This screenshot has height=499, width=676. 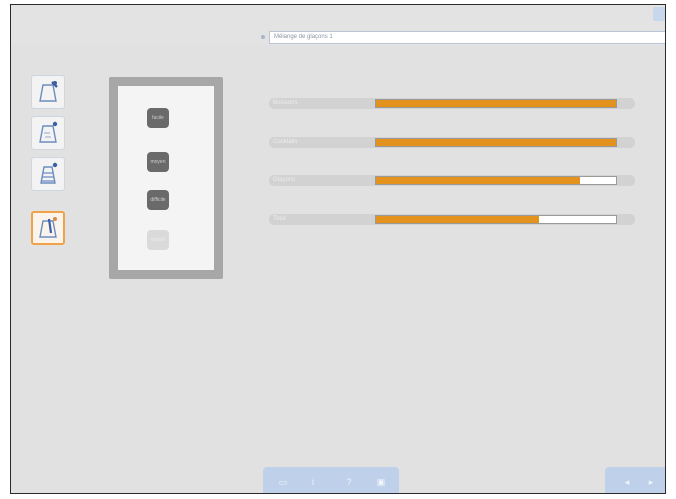 I want to click on sidebar-item-level-b, so click(x=48, y=133).